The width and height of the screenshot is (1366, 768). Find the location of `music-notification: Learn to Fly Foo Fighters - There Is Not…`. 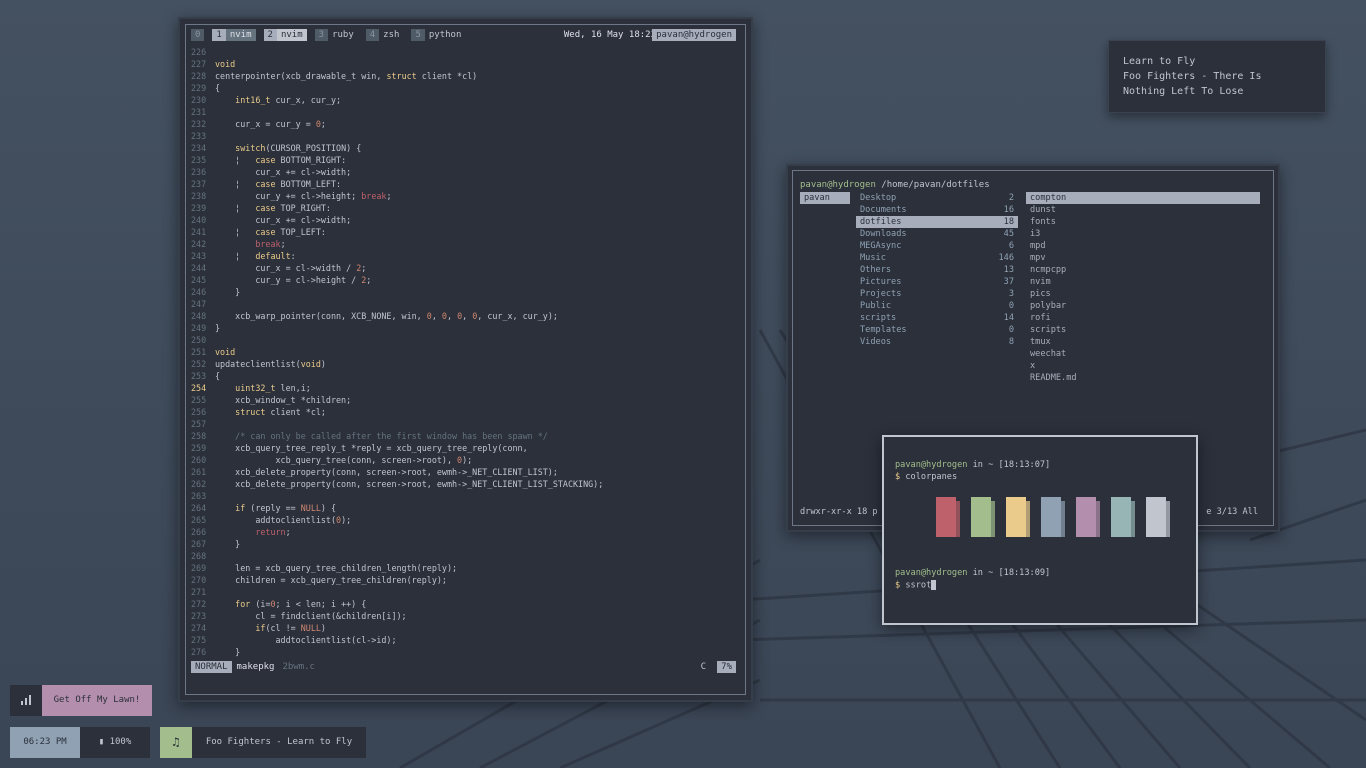

music-notification: Learn to Fly Foo Fighters - There Is Not… is located at coordinates (1217, 76).